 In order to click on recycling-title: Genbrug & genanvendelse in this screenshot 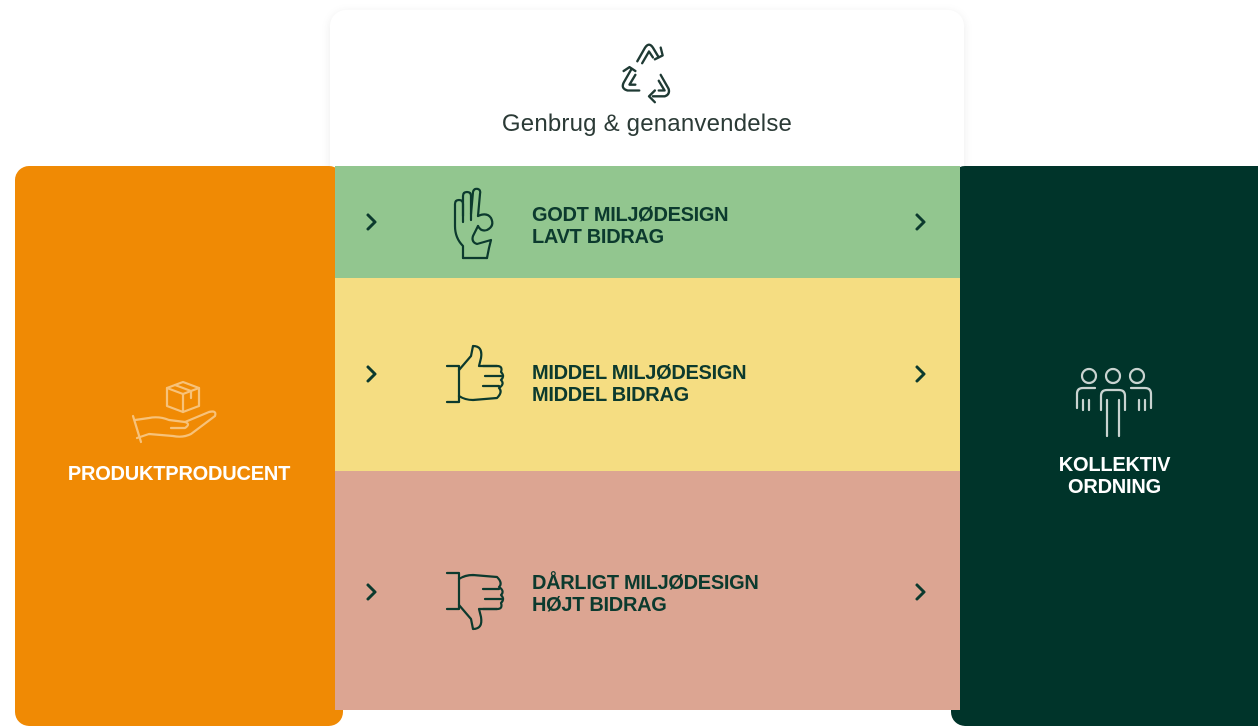, I will do `click(647, 123)`.